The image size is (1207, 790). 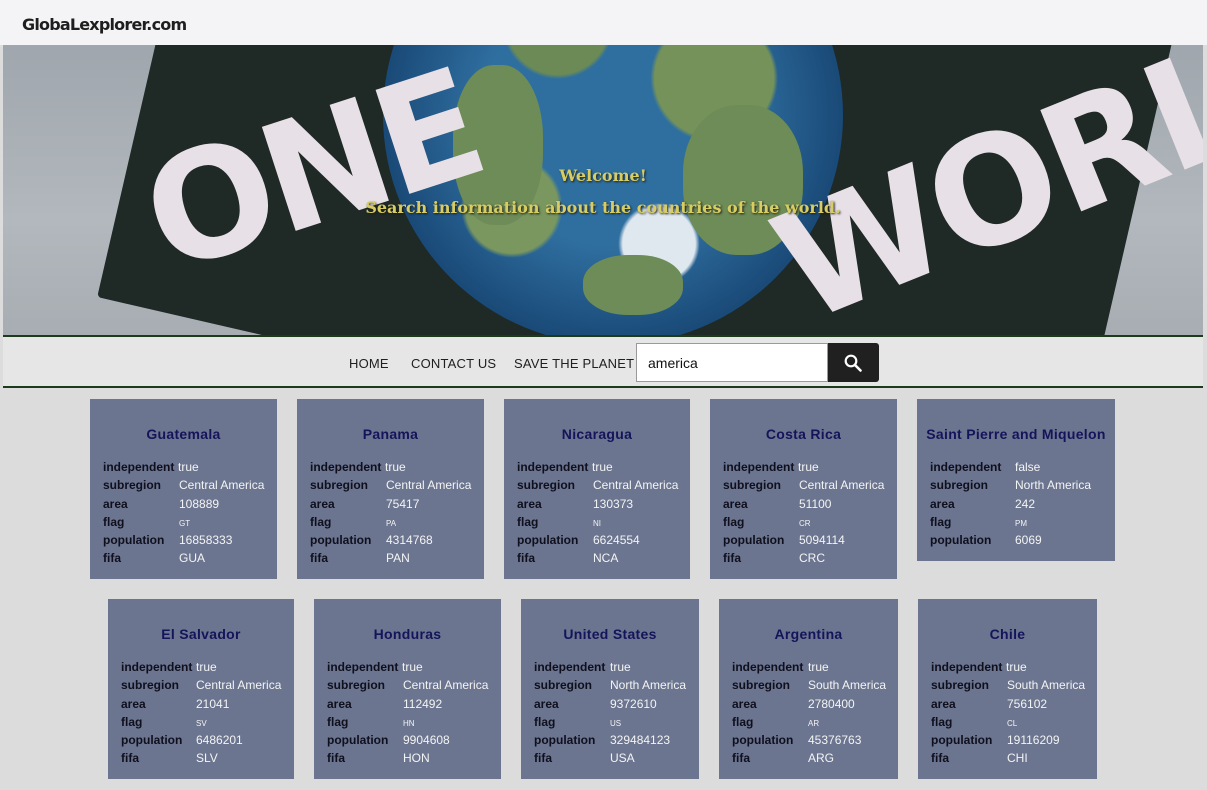 I want to click on value-population: 19116209, so click(x=1033, y=740).